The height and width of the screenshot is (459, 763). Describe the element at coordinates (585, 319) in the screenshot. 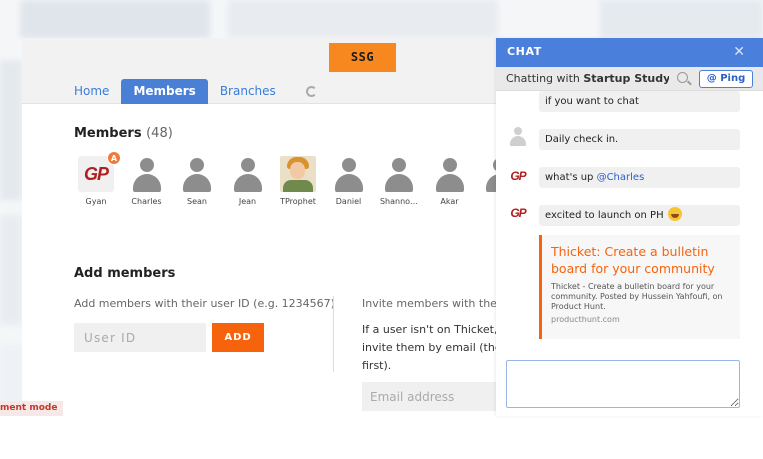

I see `link-preview-domain: producthunt.com` at that location.